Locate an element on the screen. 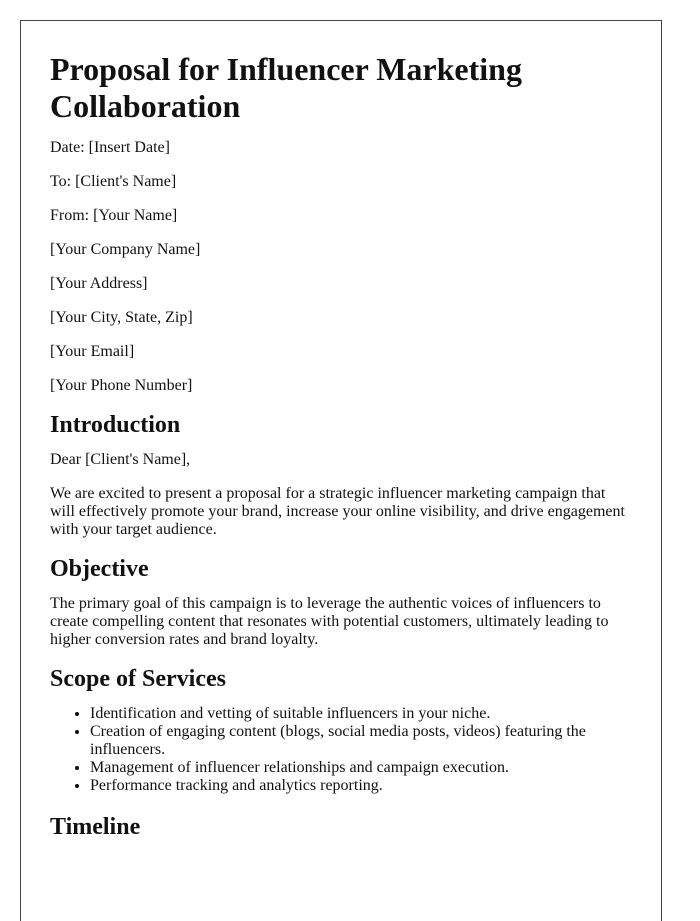  date-line: Date: [Insert Date] is located at coordinates (110, 147).